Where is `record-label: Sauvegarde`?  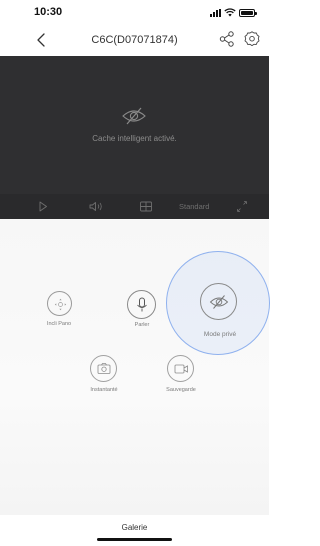 record-label: Sauvegarde is located at coordinates (181, 390).